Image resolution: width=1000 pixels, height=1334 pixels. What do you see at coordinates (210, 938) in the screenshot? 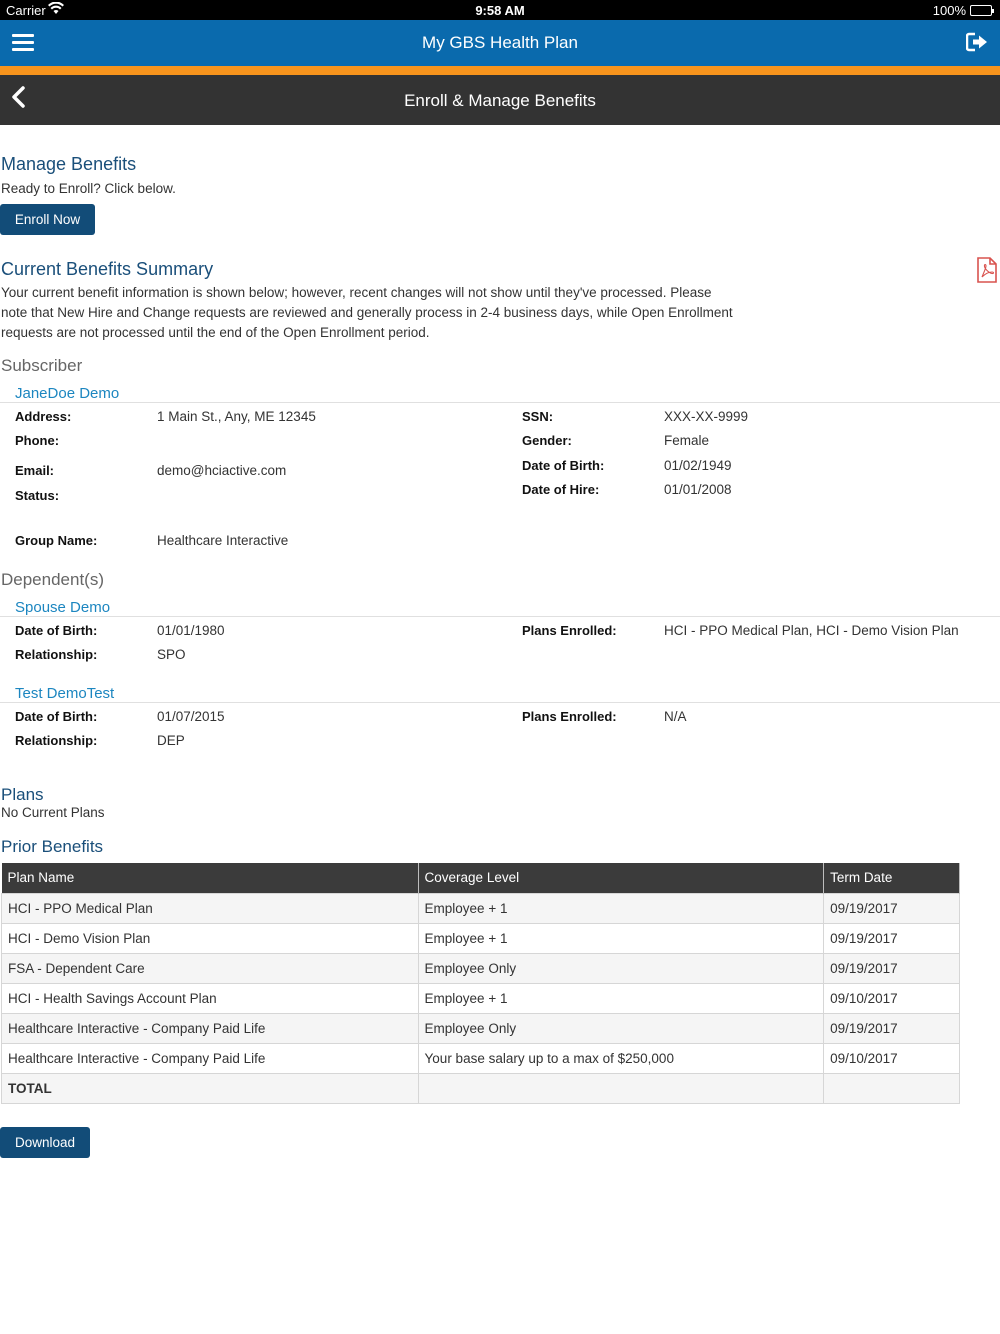
I see `plan-name-cell: HCI - Demo Vision Plan` at bounding box center [210, 938].